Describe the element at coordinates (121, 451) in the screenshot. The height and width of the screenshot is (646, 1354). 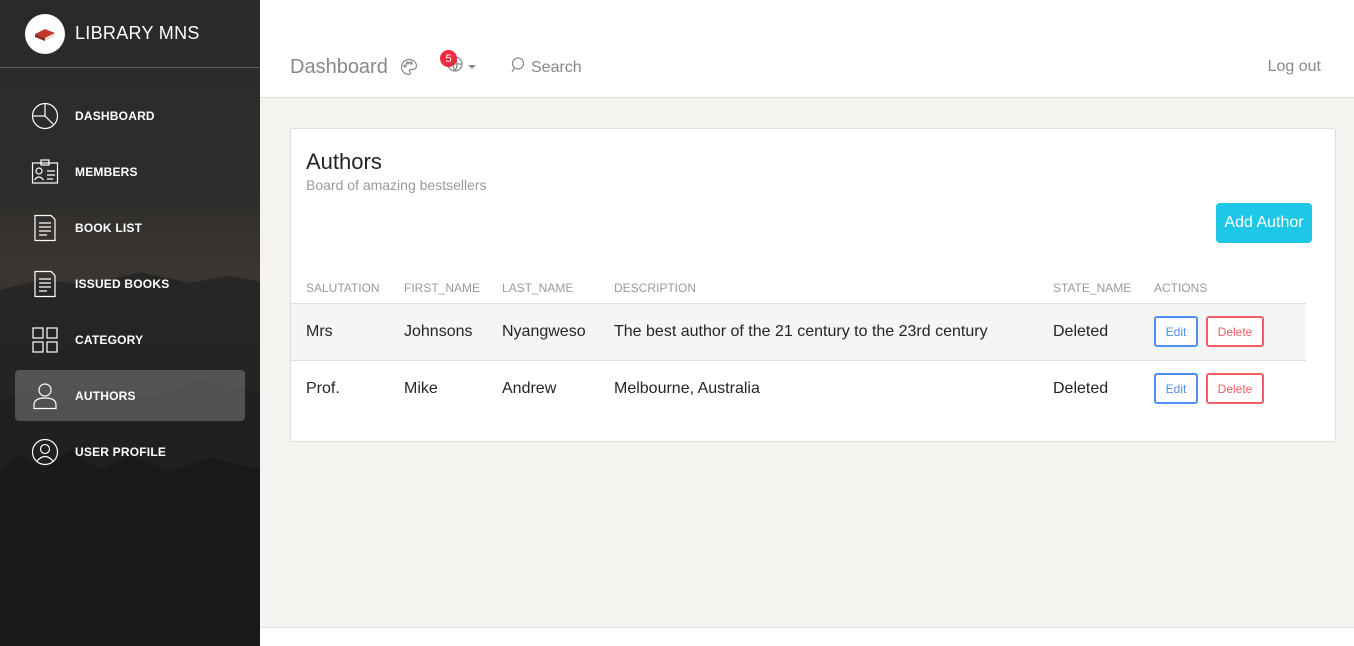
I see `sidebar-item-label: USER PROFILE` at that location.